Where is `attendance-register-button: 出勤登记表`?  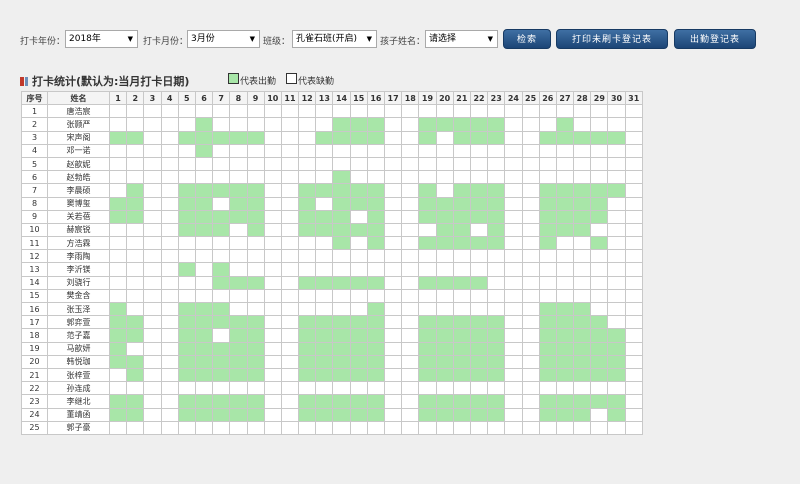
attendance-register-button: 出勤登记表 is located at coordinates (715, 39).